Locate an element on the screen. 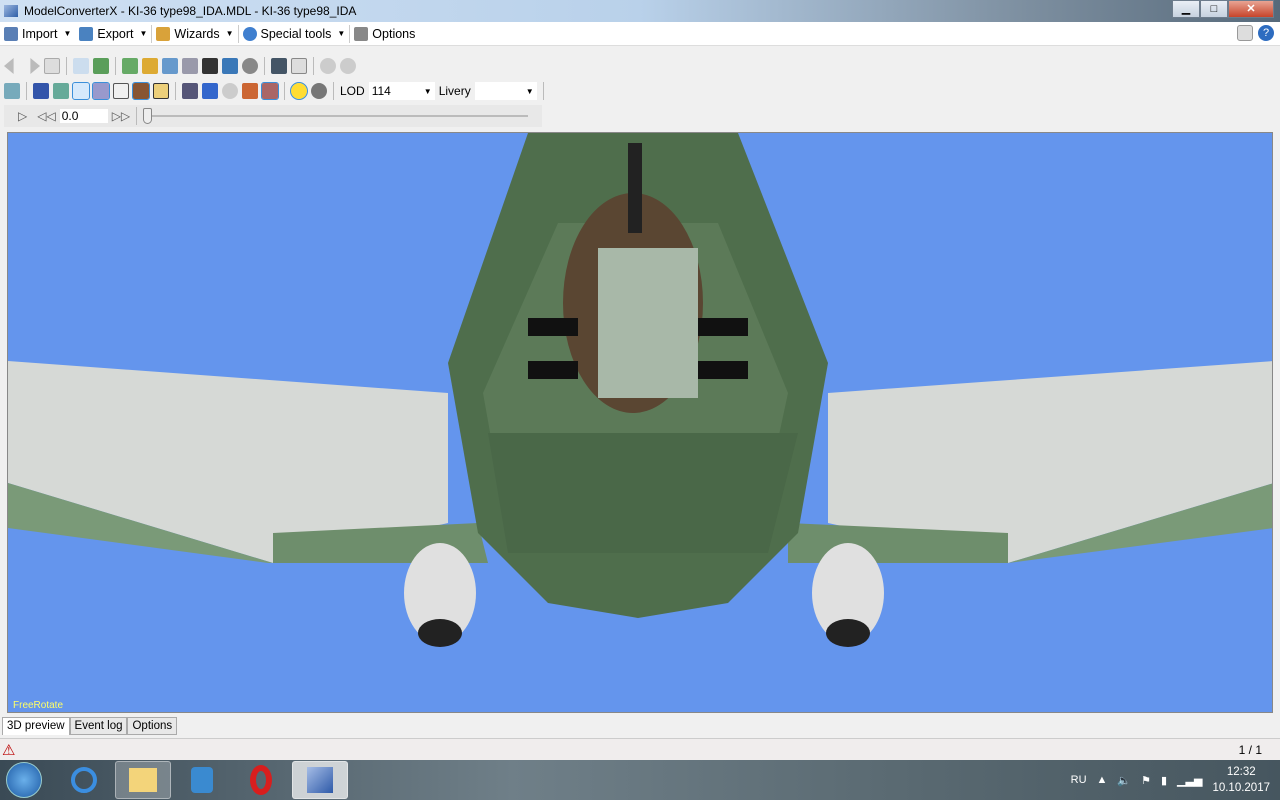 This screenshot has width=1280, height=800. rewind-icon: ◁◁ is located at coordinates (46, 116).